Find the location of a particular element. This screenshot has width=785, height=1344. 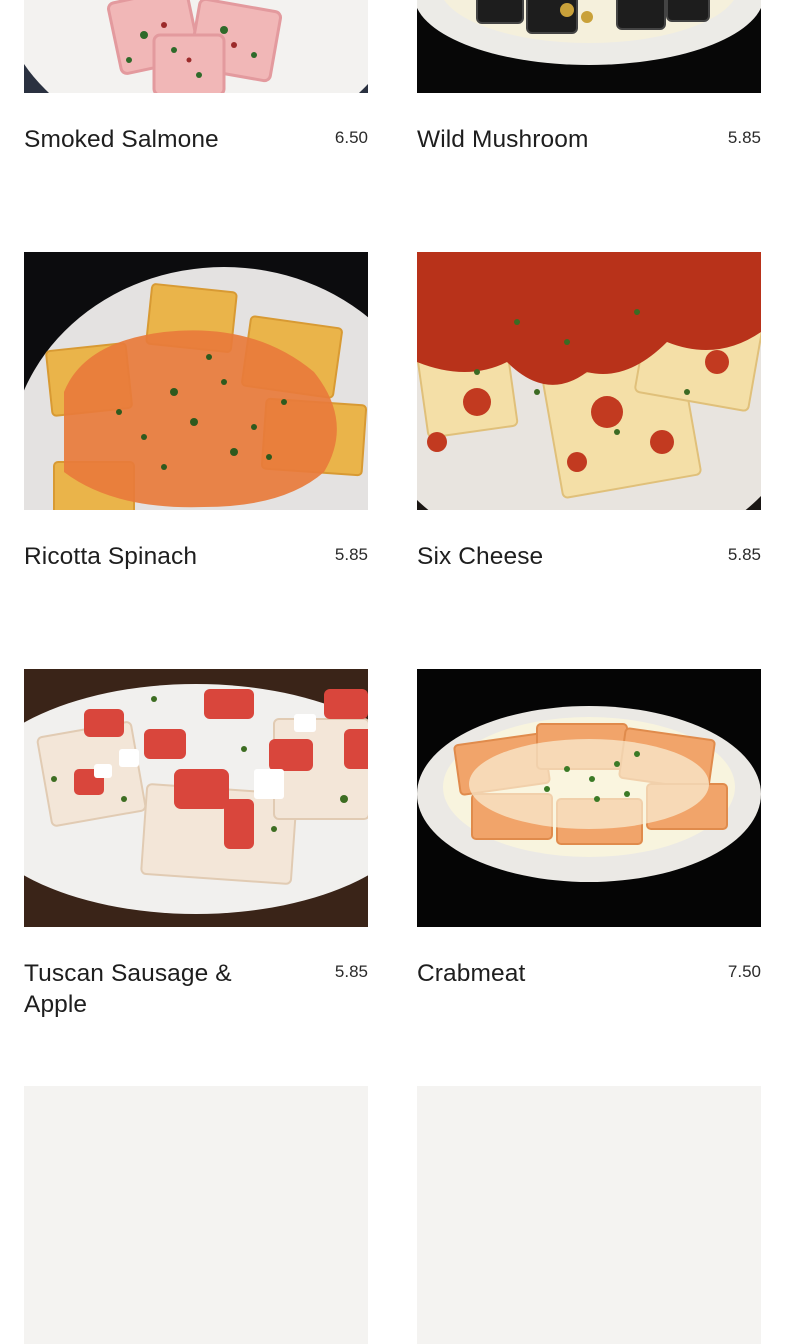

menu-item-card: Wild Mushroom 5.85 is located at coordinates (589, 77).